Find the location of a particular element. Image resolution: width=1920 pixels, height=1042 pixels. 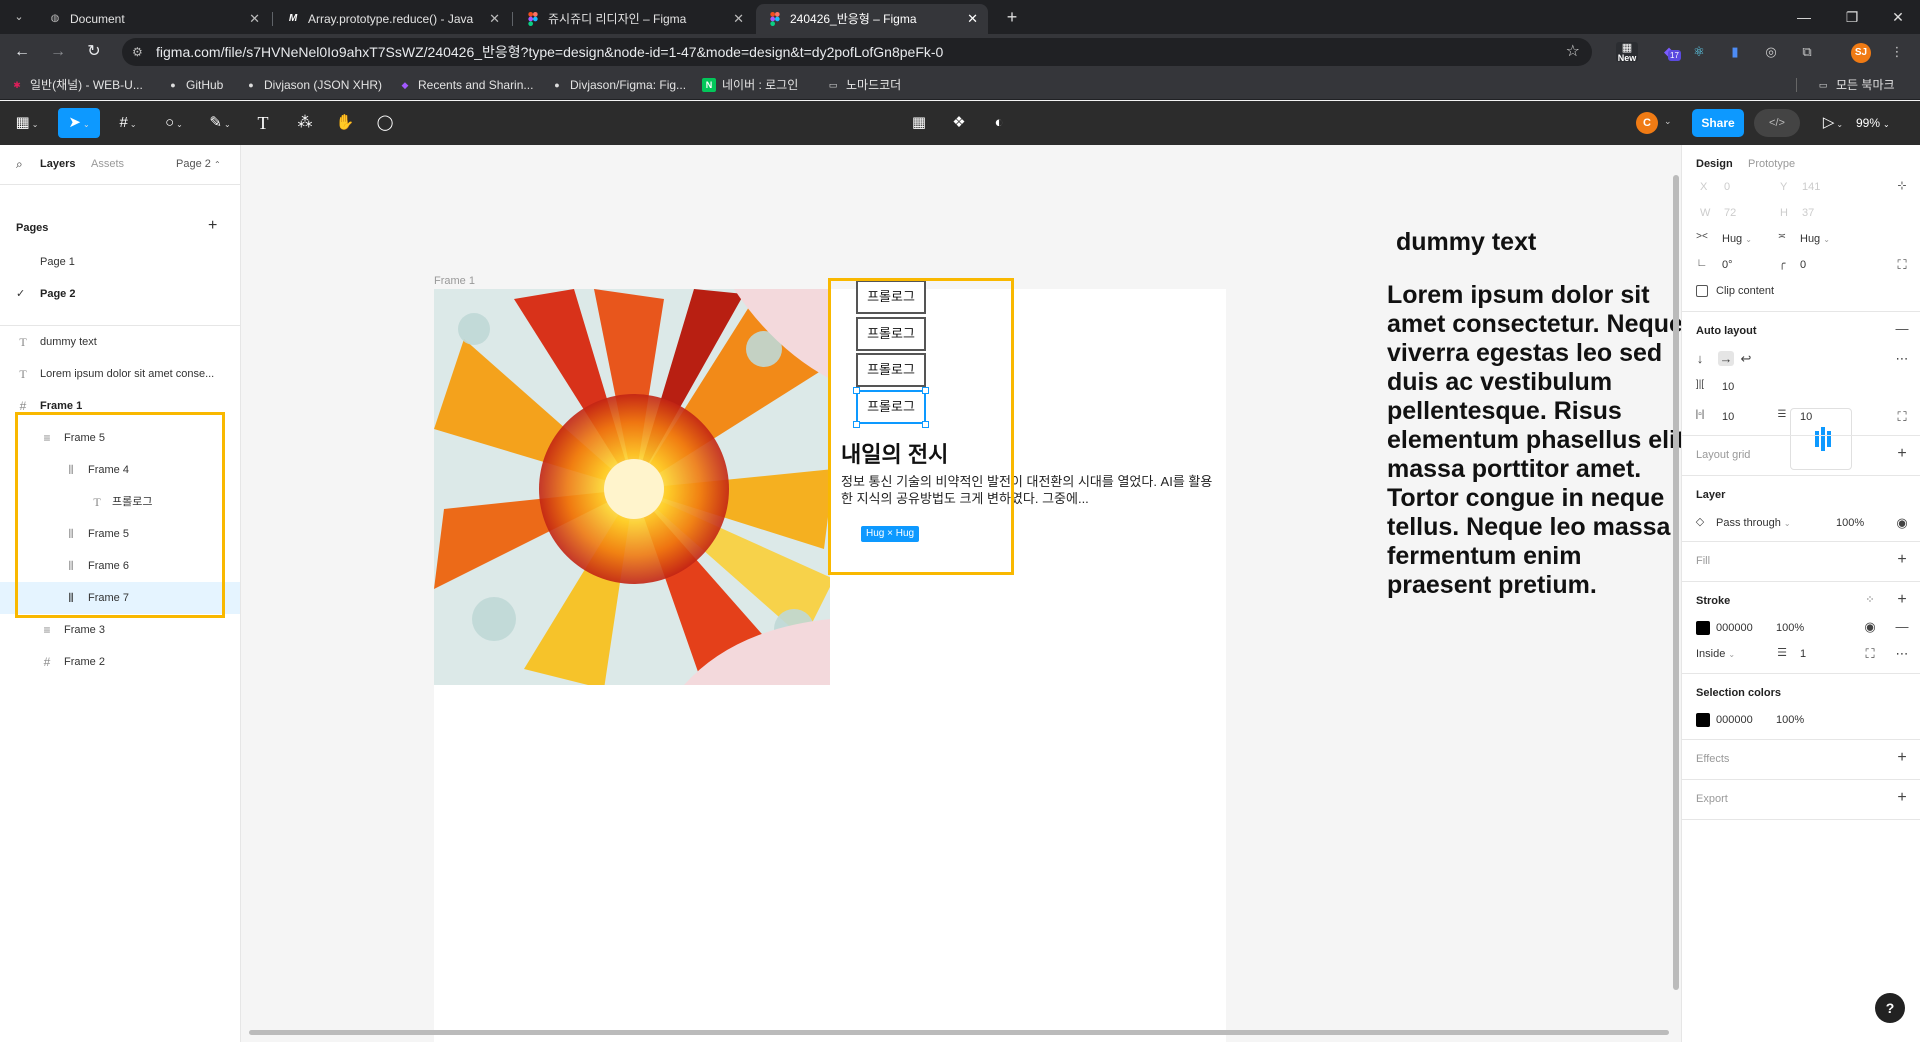

layer-item: ⫴ Frame 5 is located at coordinates (120, 534).